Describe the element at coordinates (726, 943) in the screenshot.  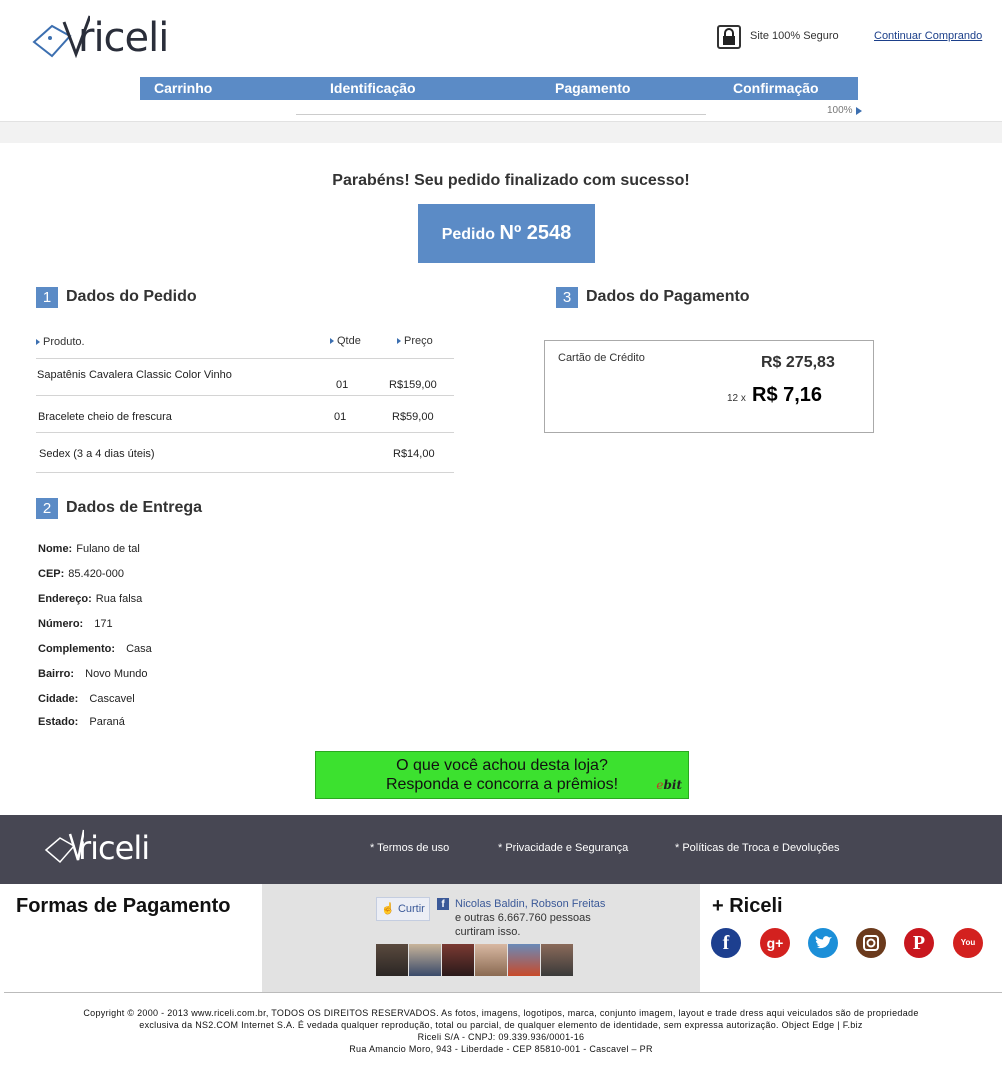
I see `facebook-icon: f` at that location.